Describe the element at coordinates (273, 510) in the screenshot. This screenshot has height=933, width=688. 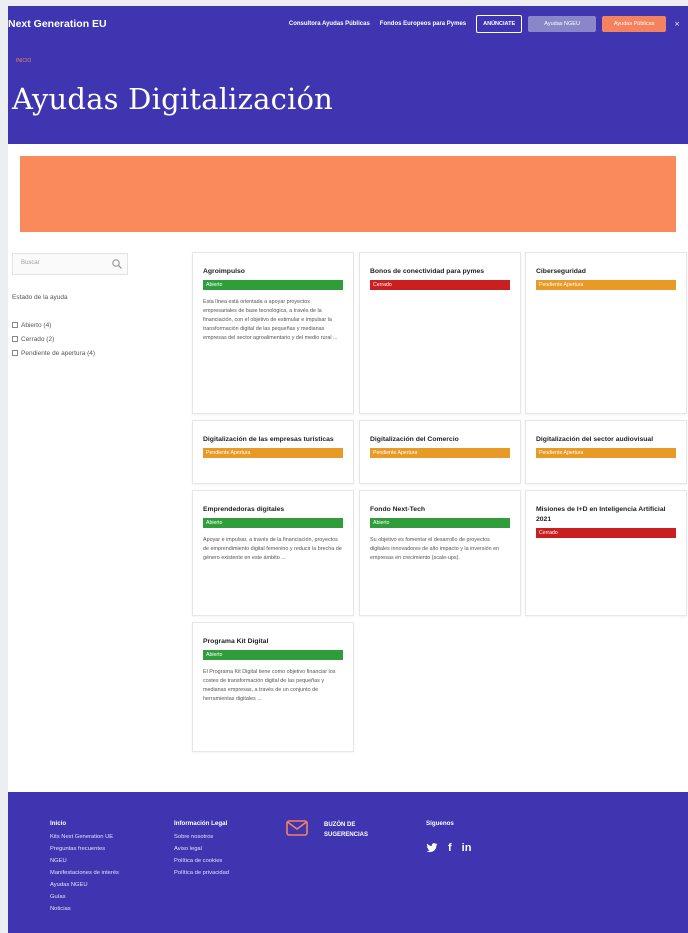
I see `card-title: Emprendedoras digitales` at that location.